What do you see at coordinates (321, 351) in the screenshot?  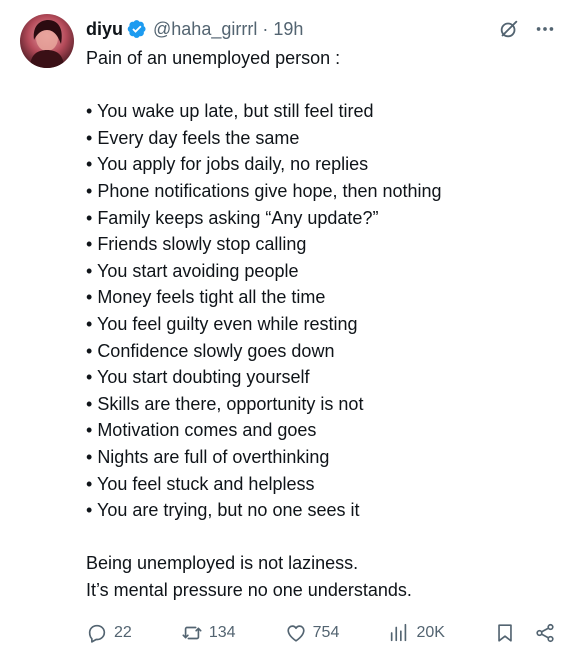 I see `list-item: Confidence slowly goes down` at bounding box center [321, 351].